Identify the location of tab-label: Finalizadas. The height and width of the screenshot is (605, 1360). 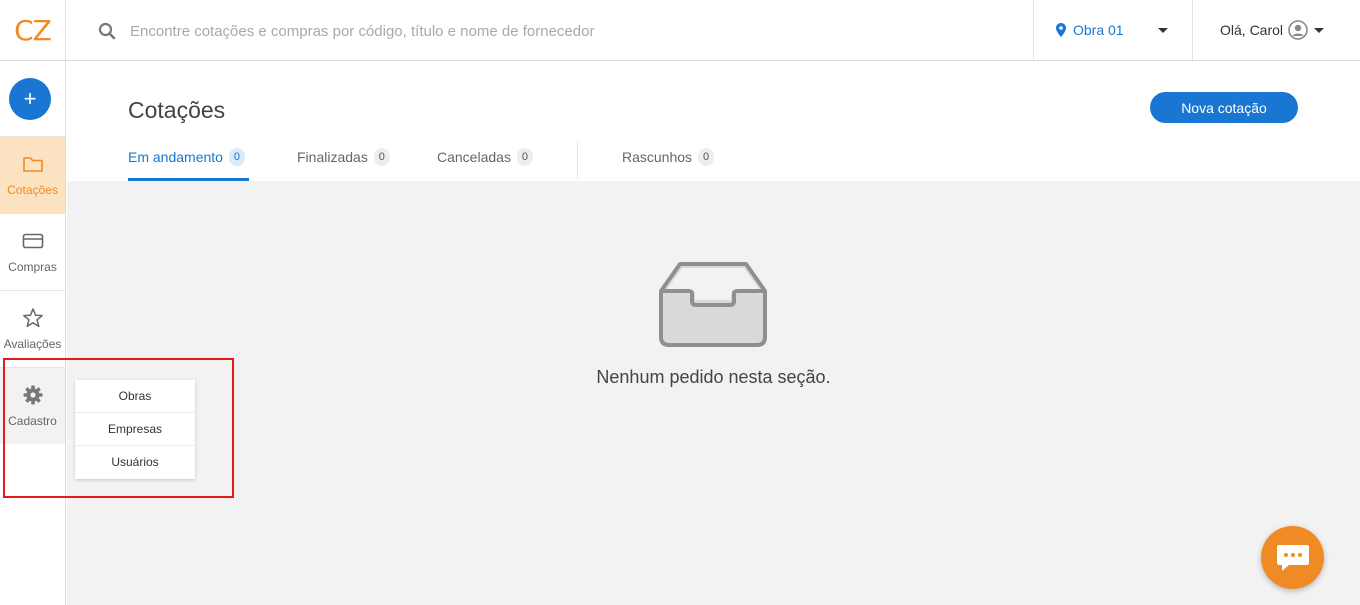
(332, 157).